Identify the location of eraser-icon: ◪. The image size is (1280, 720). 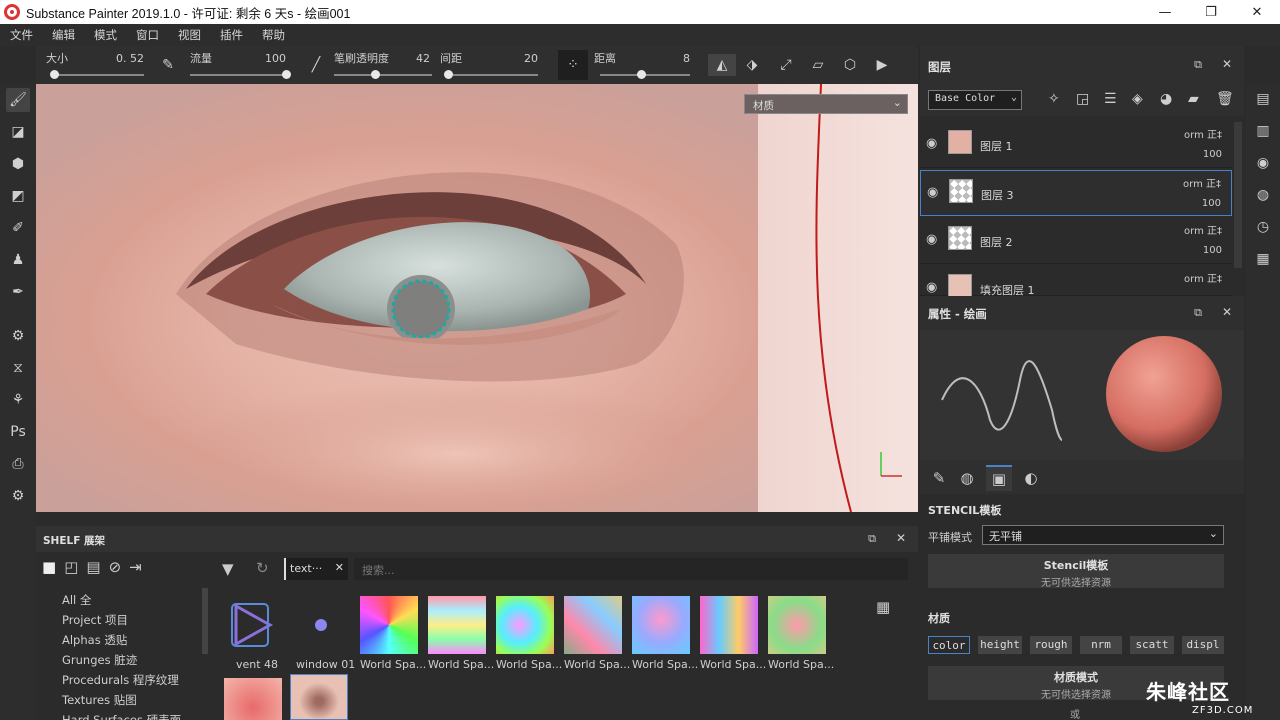
(18, 132).